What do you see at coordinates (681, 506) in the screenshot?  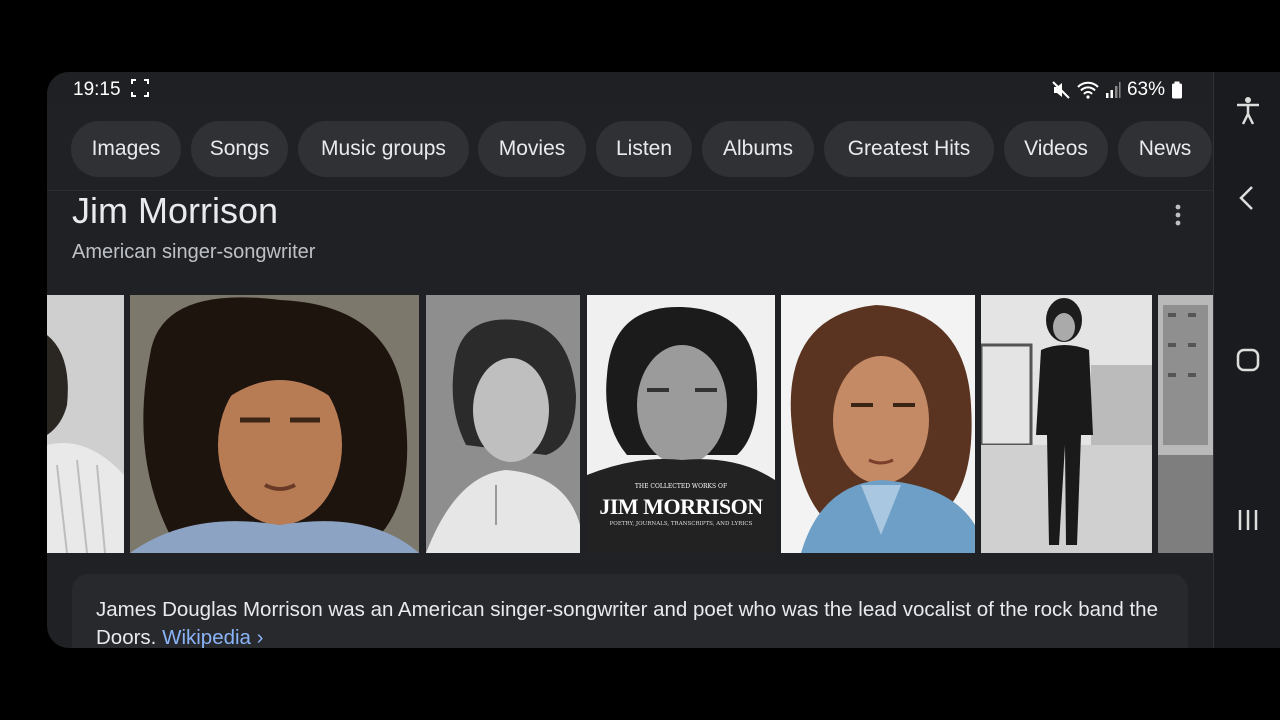 I see `book-cover-title: JIM MORRISON` at bounding box center [681, 506].